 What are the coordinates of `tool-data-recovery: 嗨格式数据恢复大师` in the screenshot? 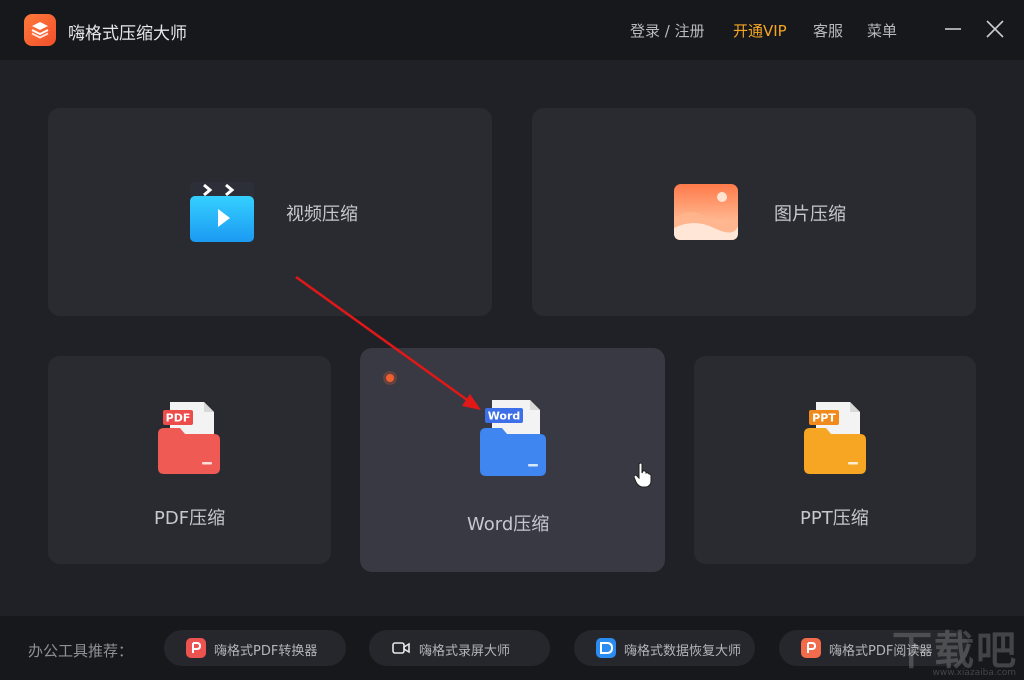 It's located at (664, 648).